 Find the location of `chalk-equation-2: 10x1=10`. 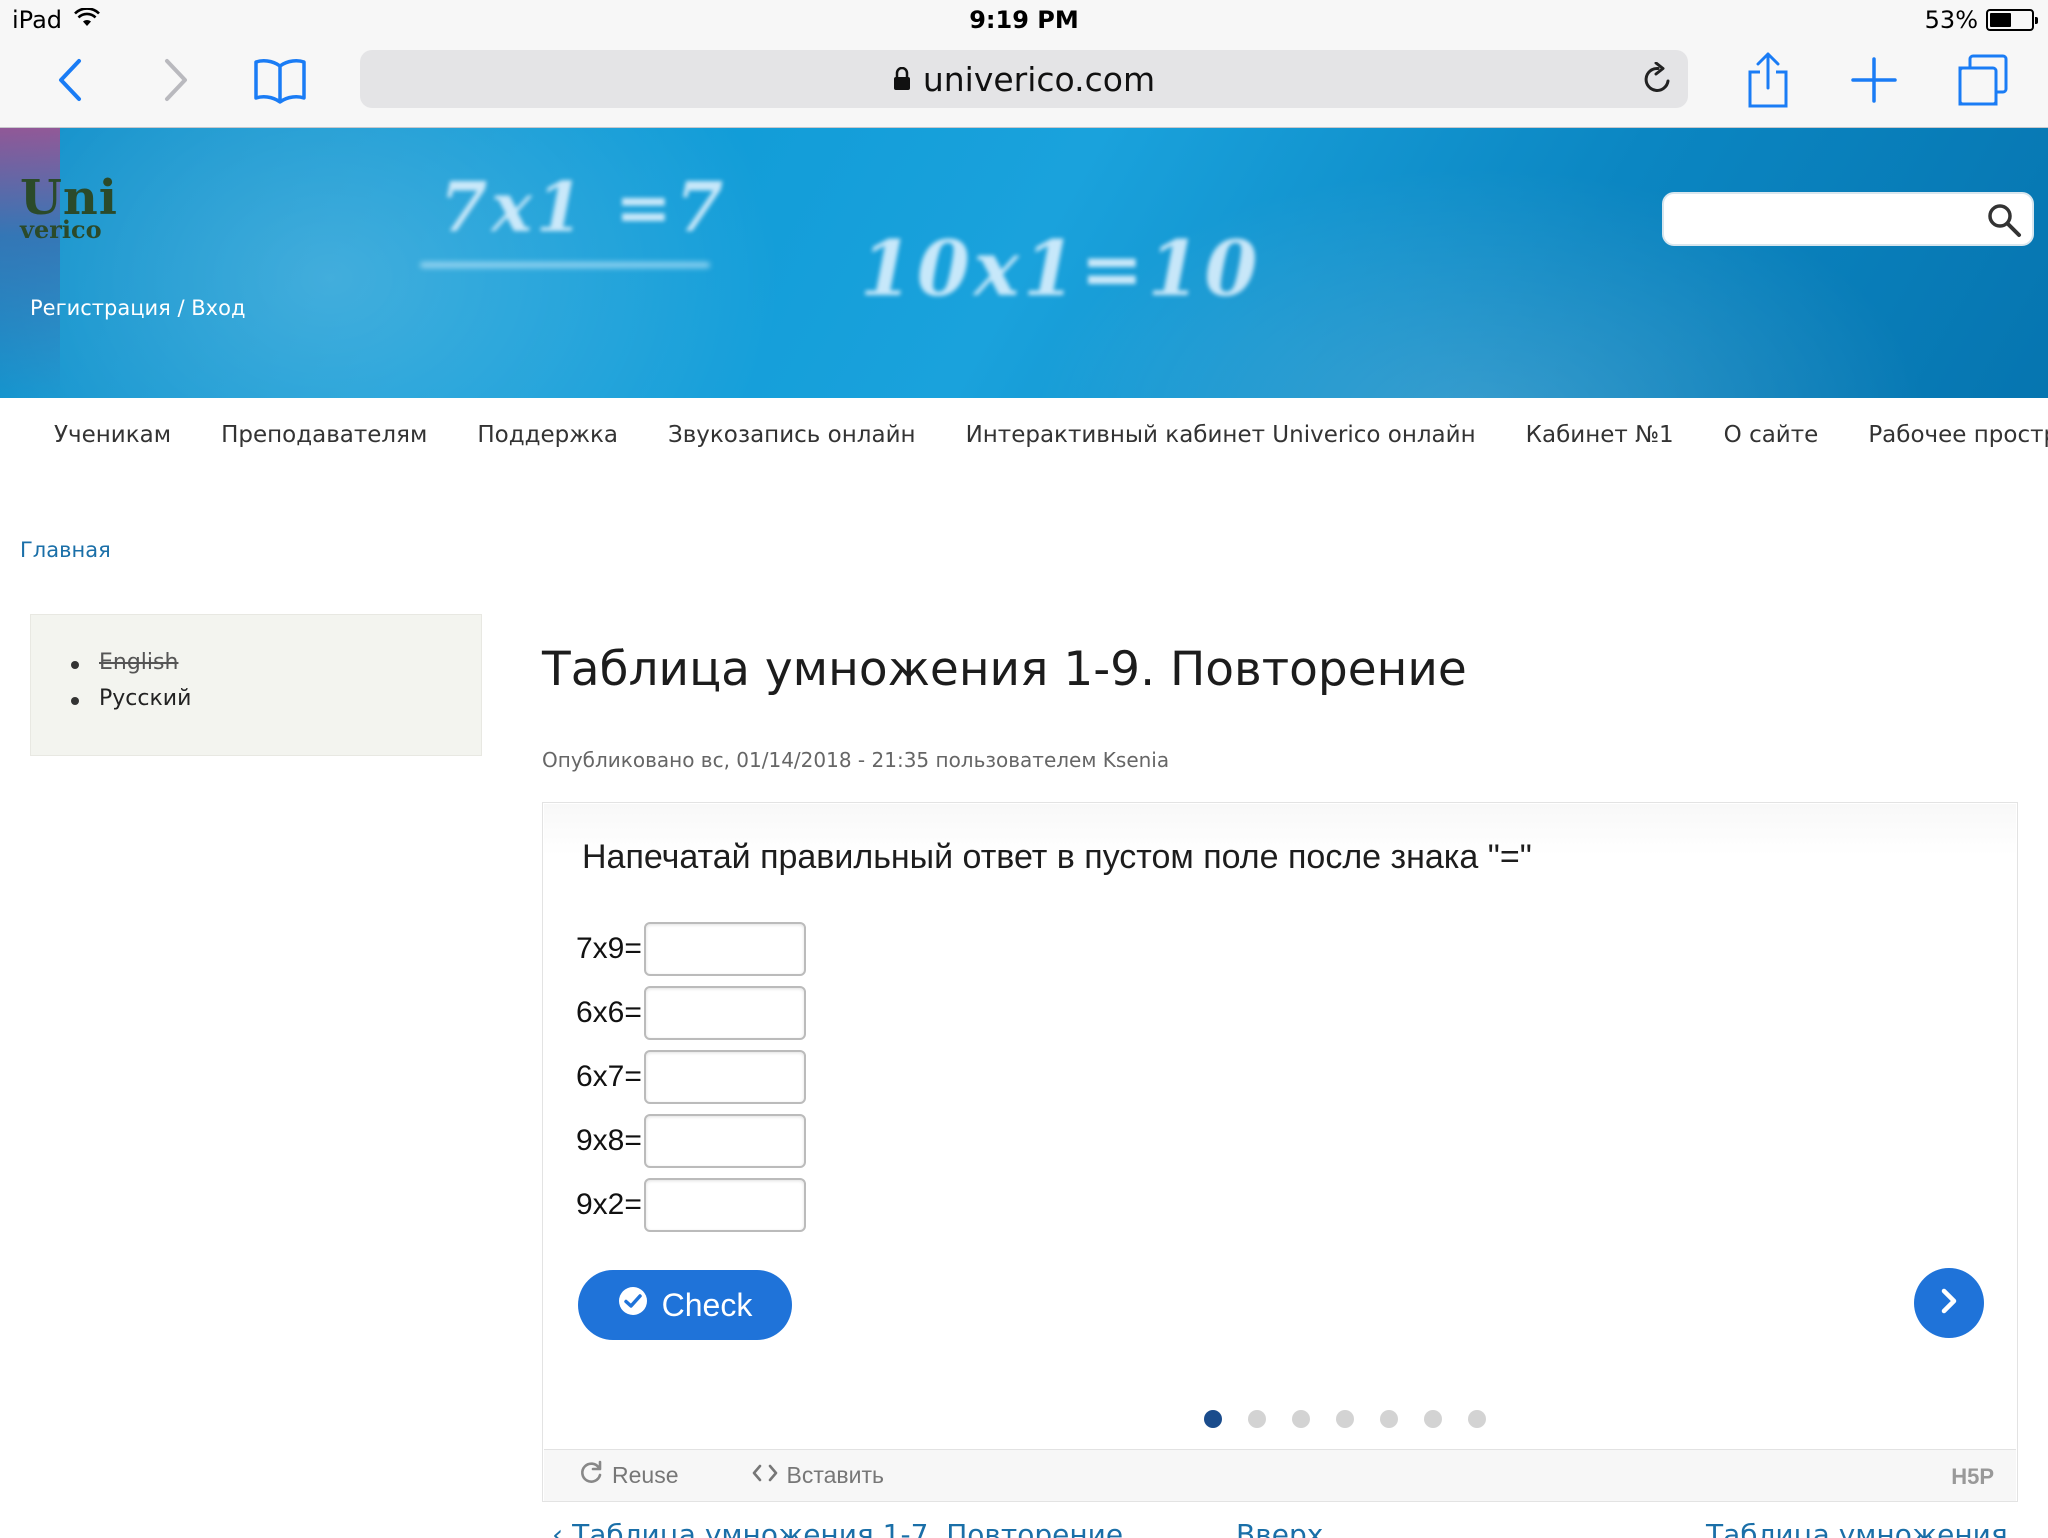

chalk-equation-2: 10x1=10 is located at coordinates (1061, 268).